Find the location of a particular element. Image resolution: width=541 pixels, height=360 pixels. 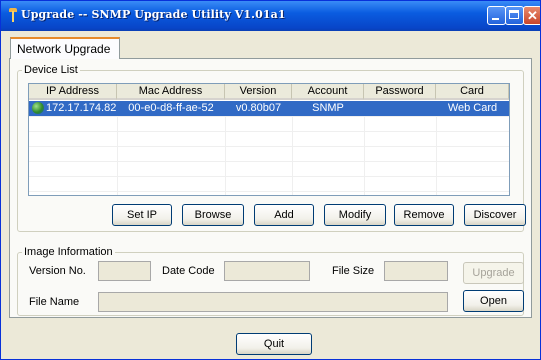

add-button: Add is located at coordinates (284, 215).